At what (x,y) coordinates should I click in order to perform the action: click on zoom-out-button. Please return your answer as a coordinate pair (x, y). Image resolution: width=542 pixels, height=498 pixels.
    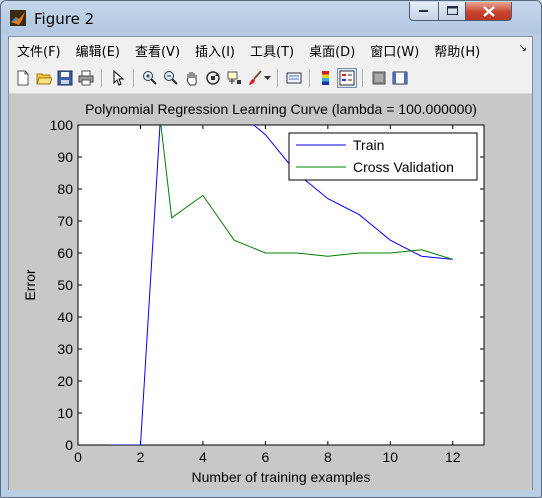
    Looking at the image, I should click on (171, 78).